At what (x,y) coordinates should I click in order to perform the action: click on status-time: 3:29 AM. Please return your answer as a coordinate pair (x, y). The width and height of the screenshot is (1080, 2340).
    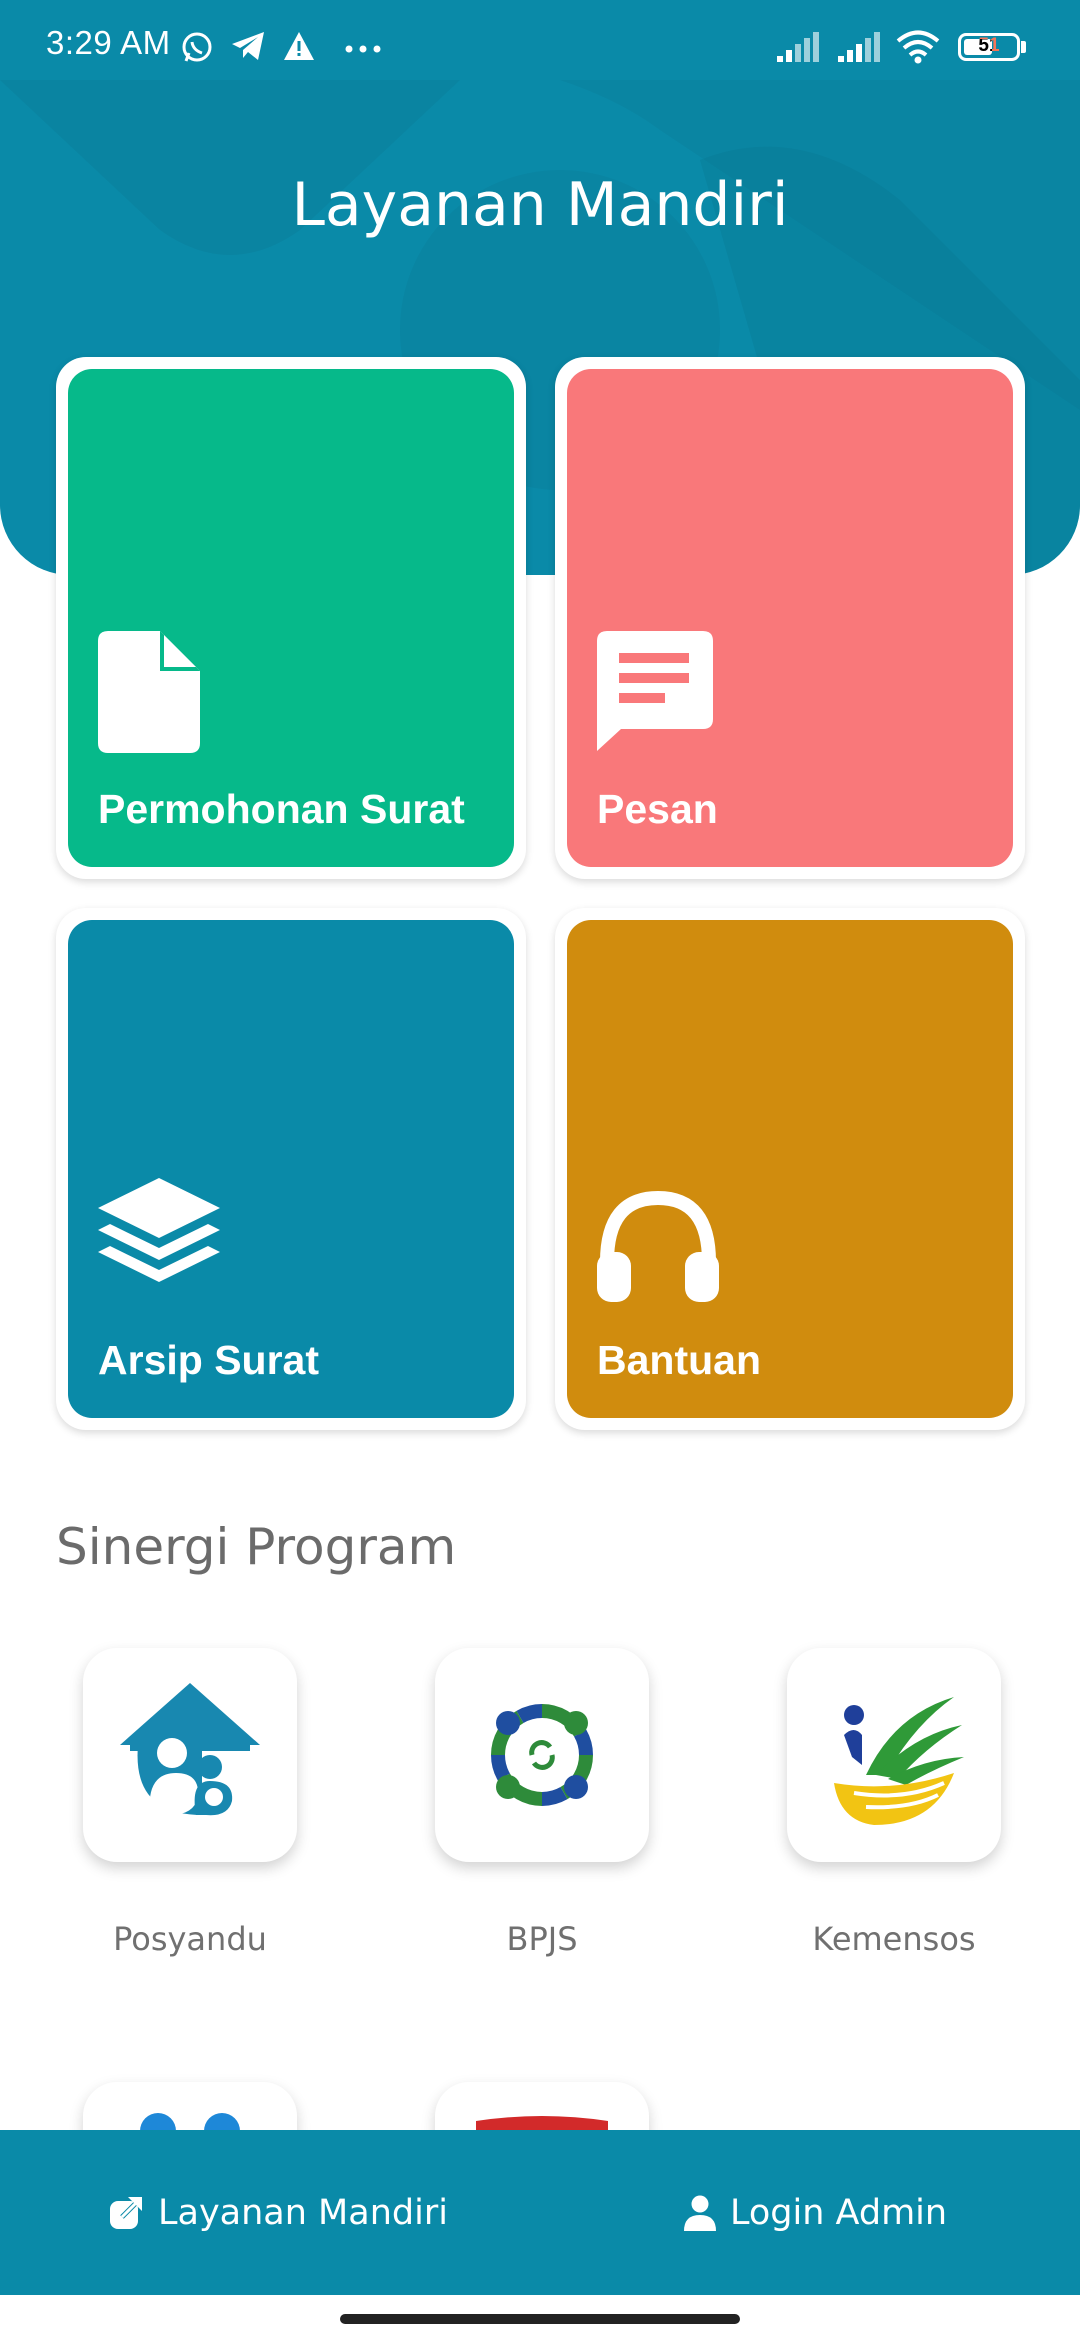
    Looking at the image, I should click on (108, 42).